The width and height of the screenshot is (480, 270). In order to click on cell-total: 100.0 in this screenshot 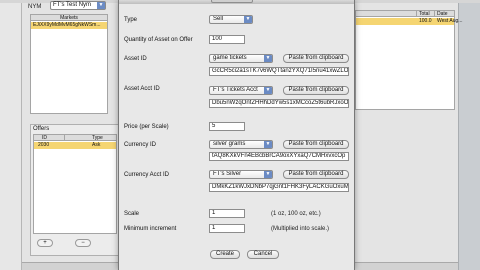, I will do `click(425, 21)`.